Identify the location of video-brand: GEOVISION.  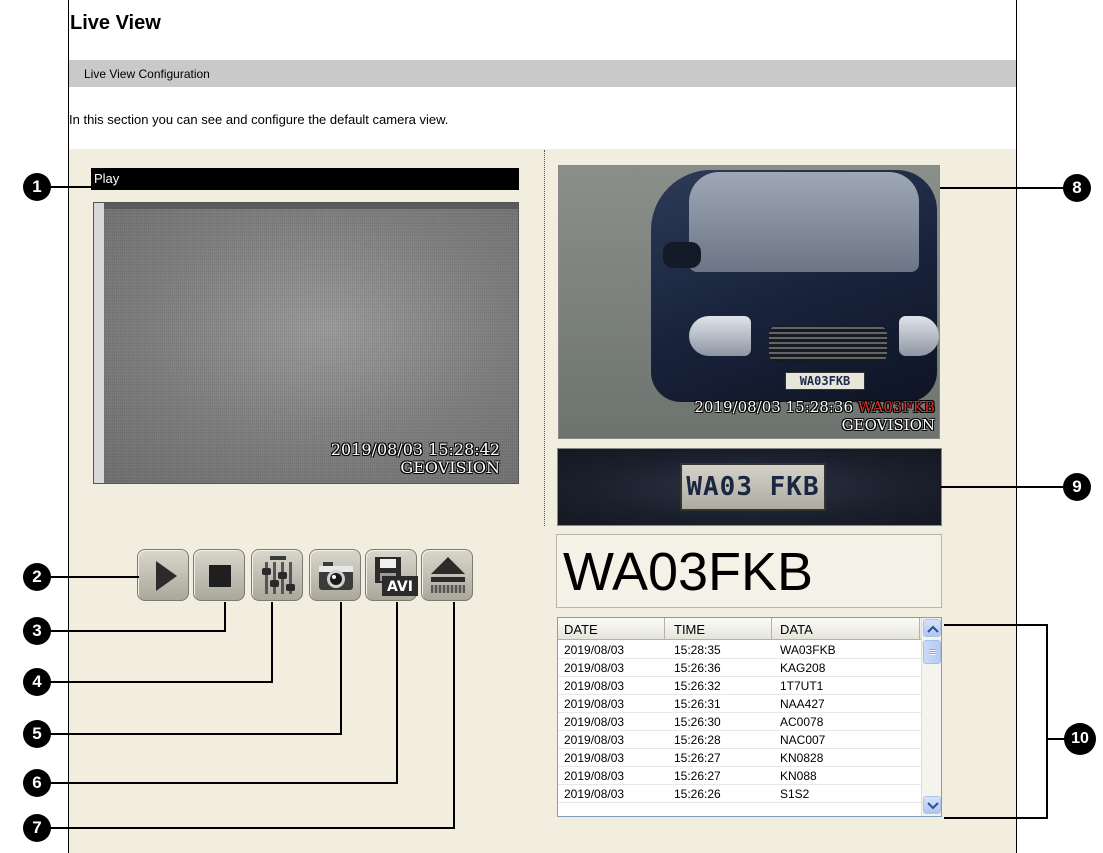
(450, 467).